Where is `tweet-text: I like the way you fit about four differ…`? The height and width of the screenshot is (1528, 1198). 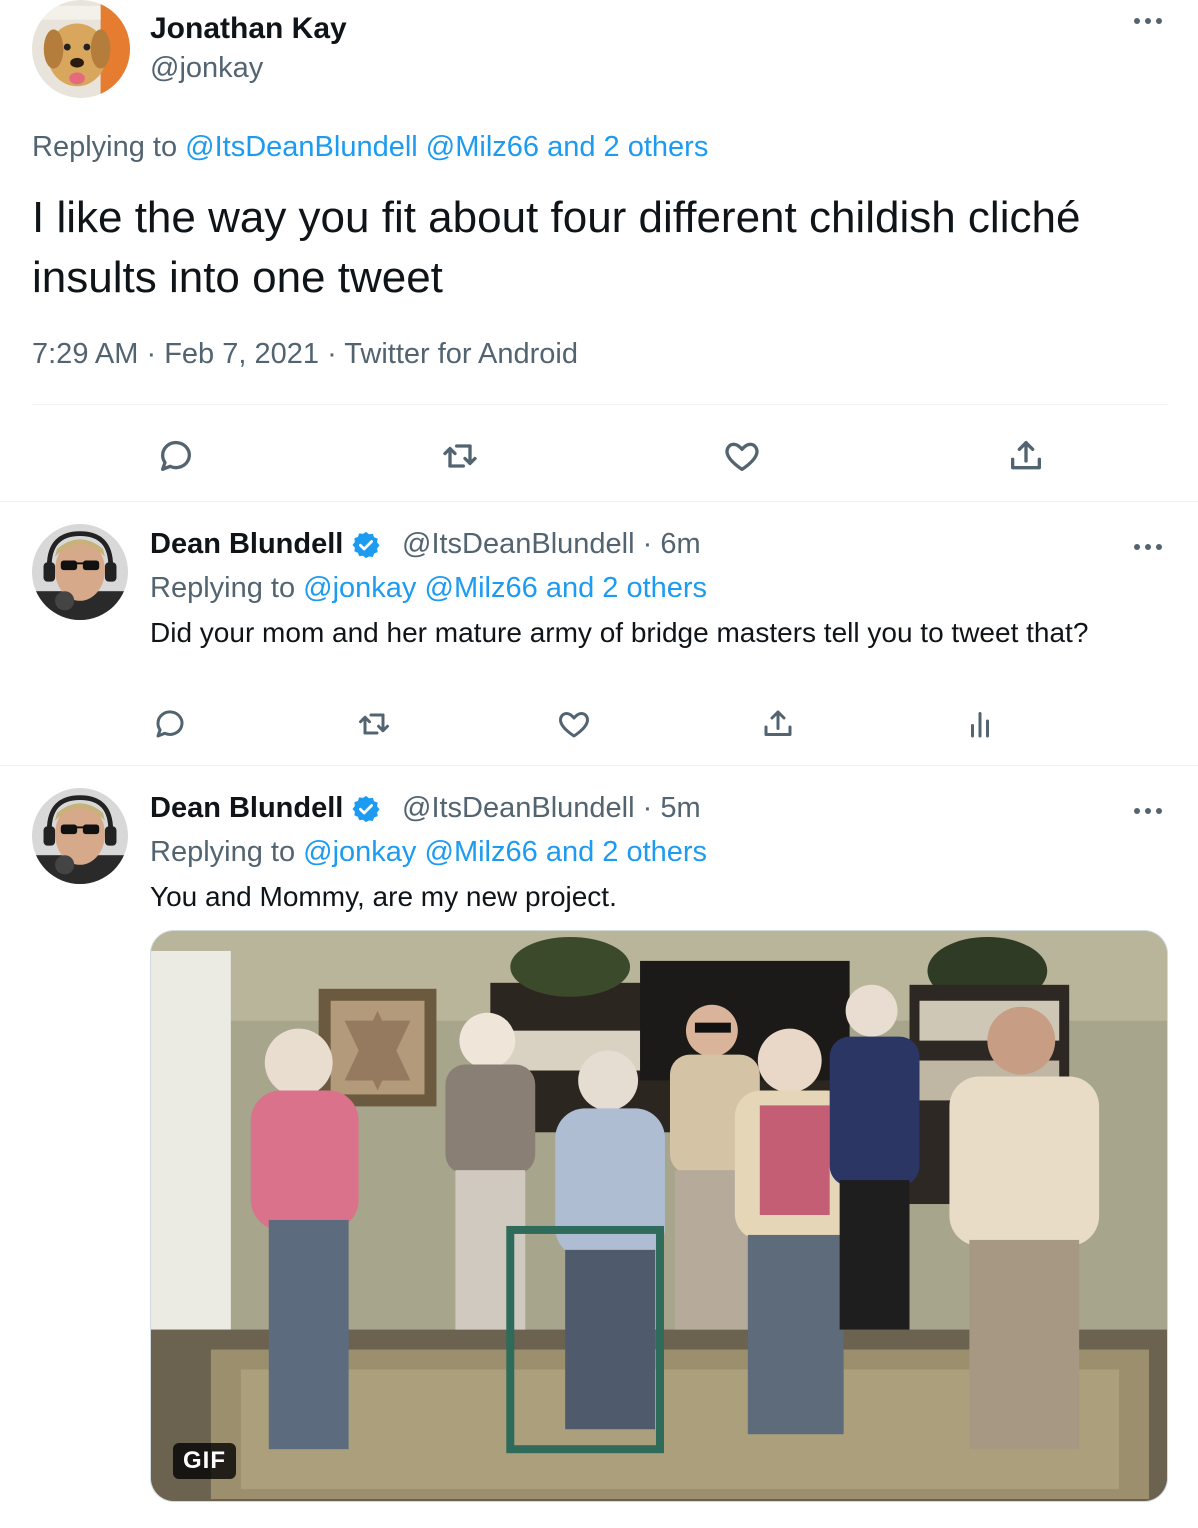 tweet-text: I like the way you fit about four differ… is located at coordinates (556, 247).